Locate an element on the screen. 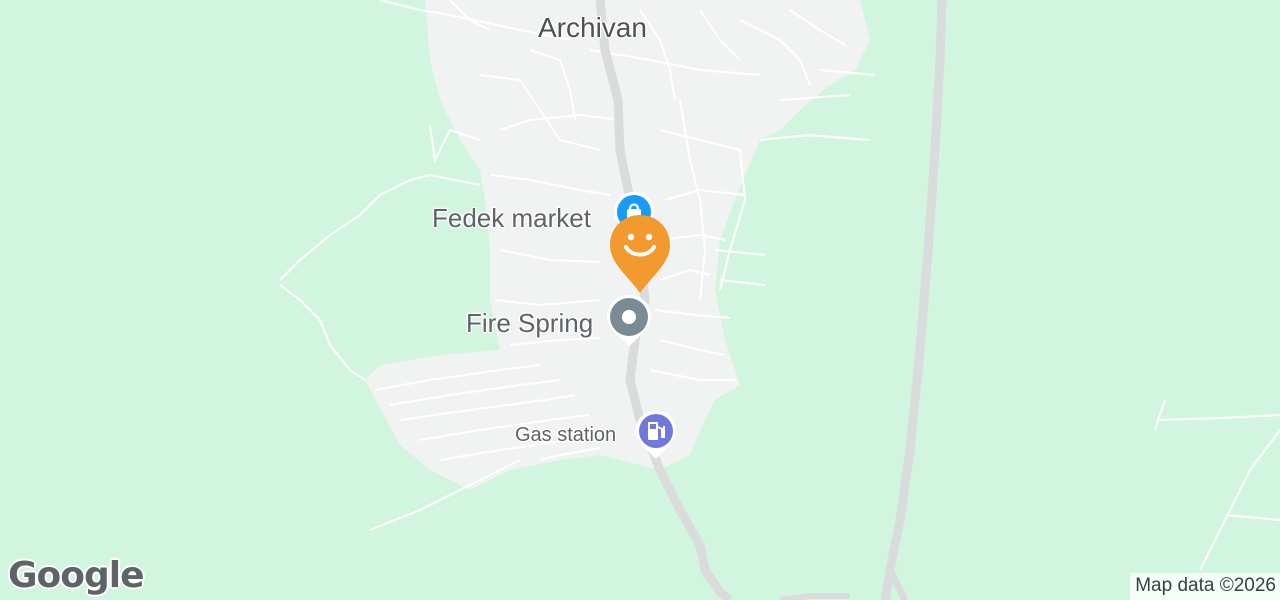  poi-pin-fire-spring is located at coordinates (629, 321).